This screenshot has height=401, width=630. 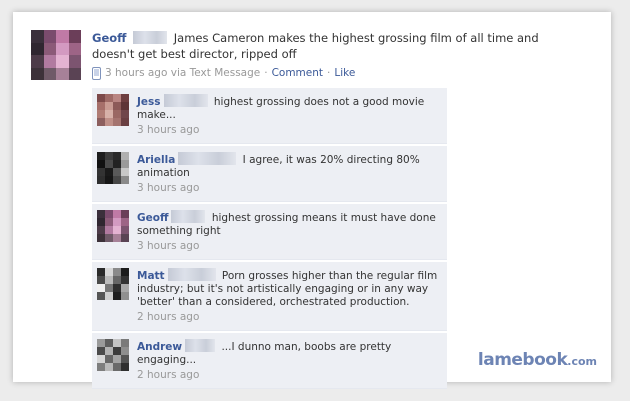 What do you see at coordinates (96, 73) in the screenshot?
I see `mobile-phone-icon` at bounding box center [96, 73].